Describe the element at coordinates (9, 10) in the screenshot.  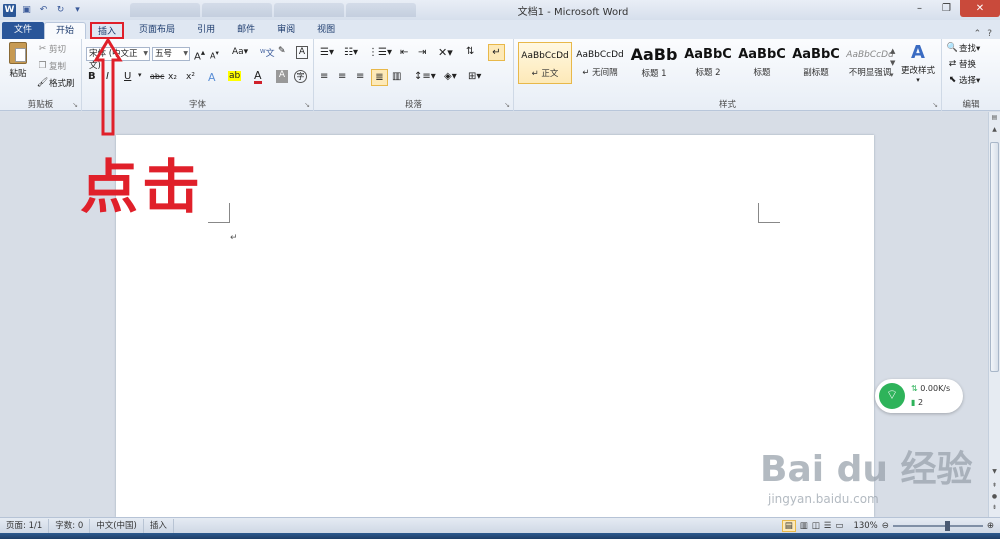
I see `word-logo-icon: W` at that location.